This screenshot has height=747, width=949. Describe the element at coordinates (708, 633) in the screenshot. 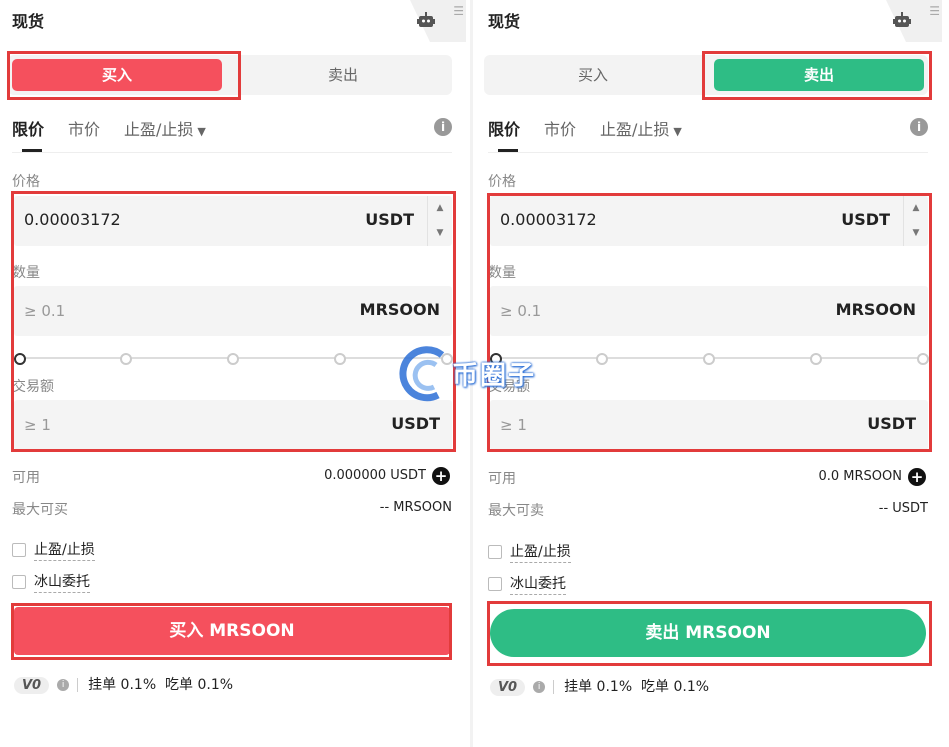

I see `sell-submit-button: 卖出 MRSOON` at that location.